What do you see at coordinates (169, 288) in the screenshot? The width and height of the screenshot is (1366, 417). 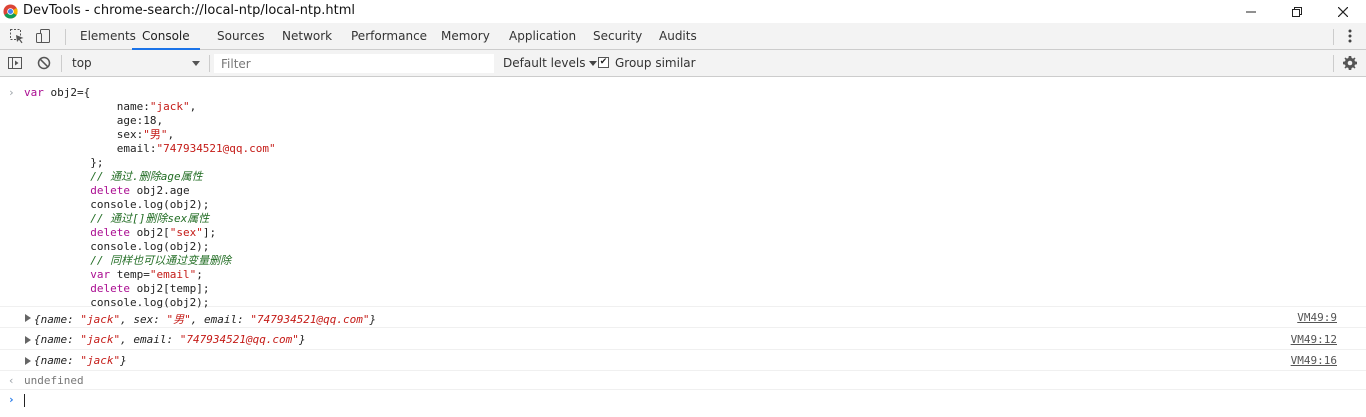 I see `code-token: obj2[temp];` at bounding box center [169, 288].